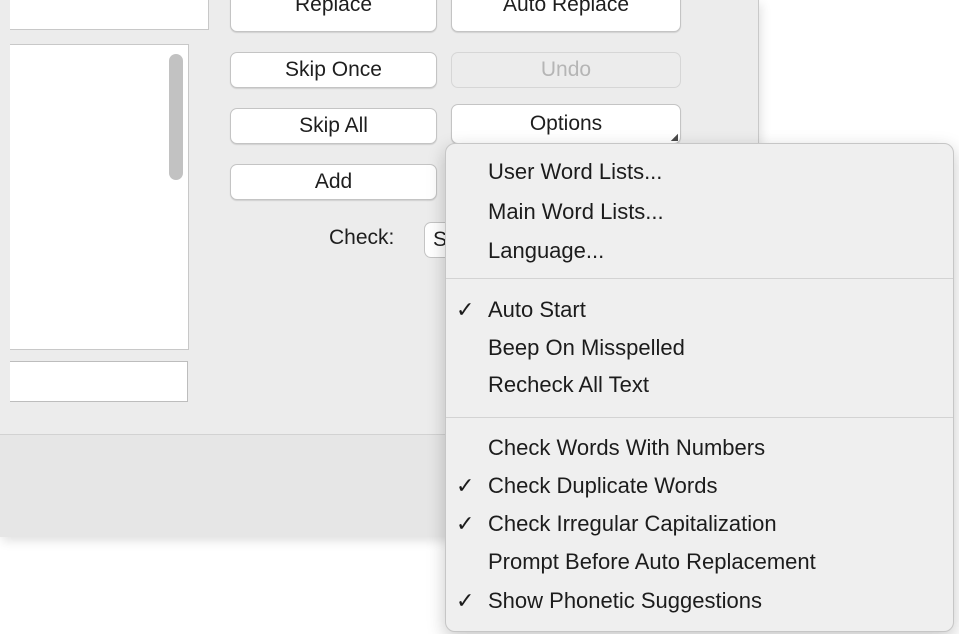  Describe the element at coordinates (537, 309) in the screenshot. I see `menu-item-label: Auto Start` at that location.